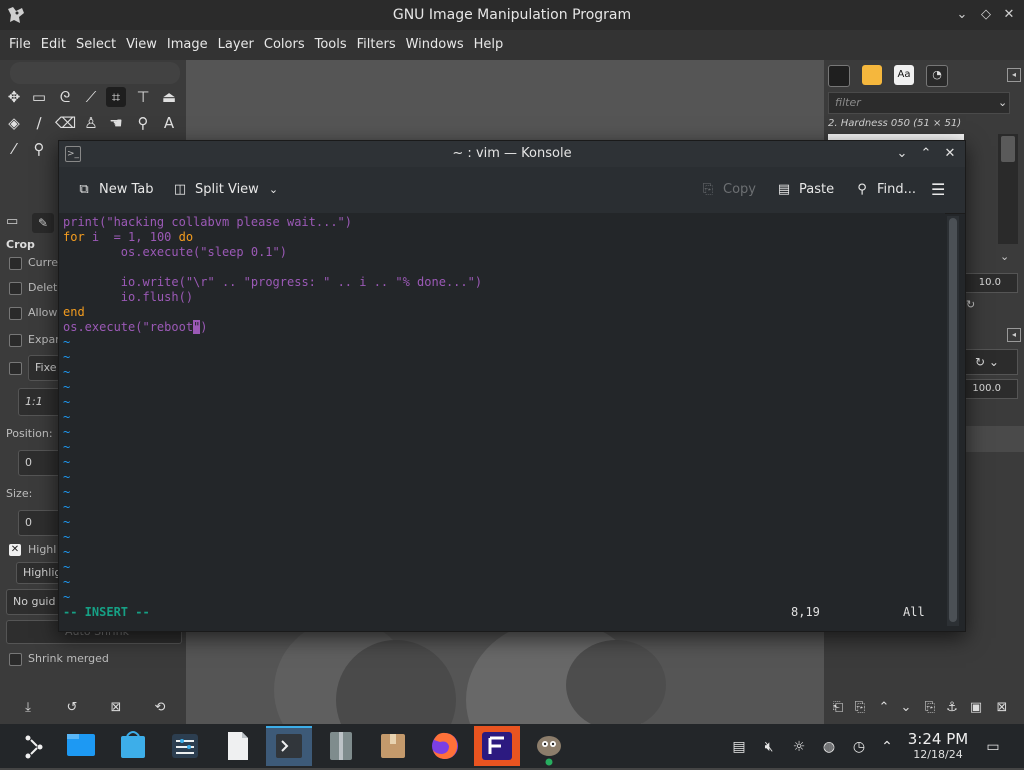  What do you see at coordinates (289, 746) in the screenshot?
I see `konsole-taskbar-icon` at bounding box center [289, 746].